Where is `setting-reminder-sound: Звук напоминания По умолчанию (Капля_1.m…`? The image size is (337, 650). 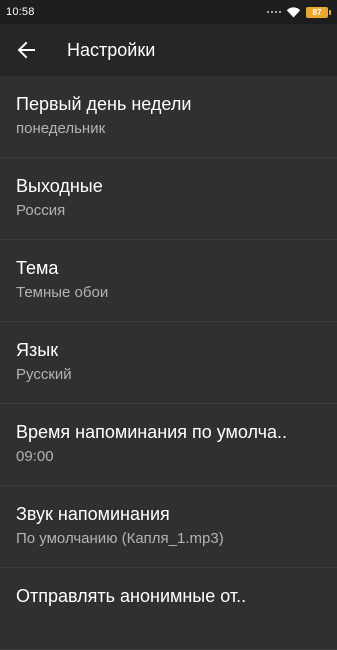 setting-reminder-sound: Звук напоминания По умолчанию (Капля_1.m… is located at coordinates (168, 527).